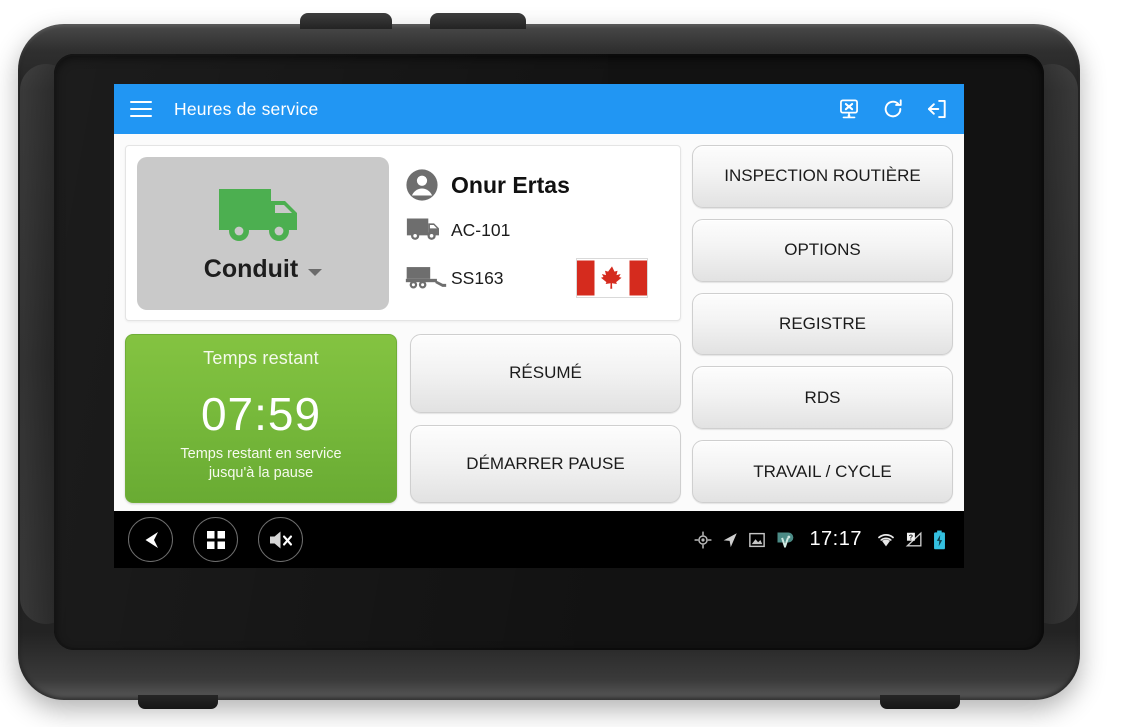  Describe the element at coordinates (886, 540) in the screenshot. I see `wifi-icon` at that location.